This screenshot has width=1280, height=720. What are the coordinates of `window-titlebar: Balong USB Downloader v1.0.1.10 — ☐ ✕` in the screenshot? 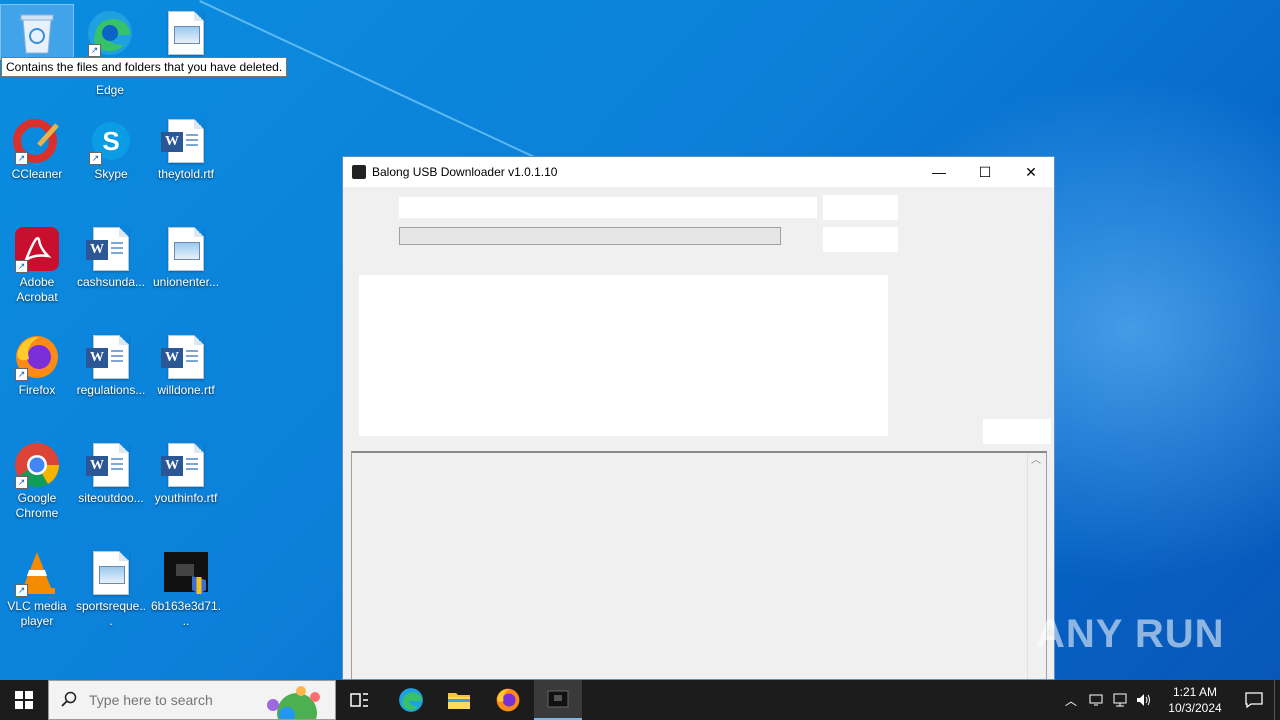 It's located at (698, 172).